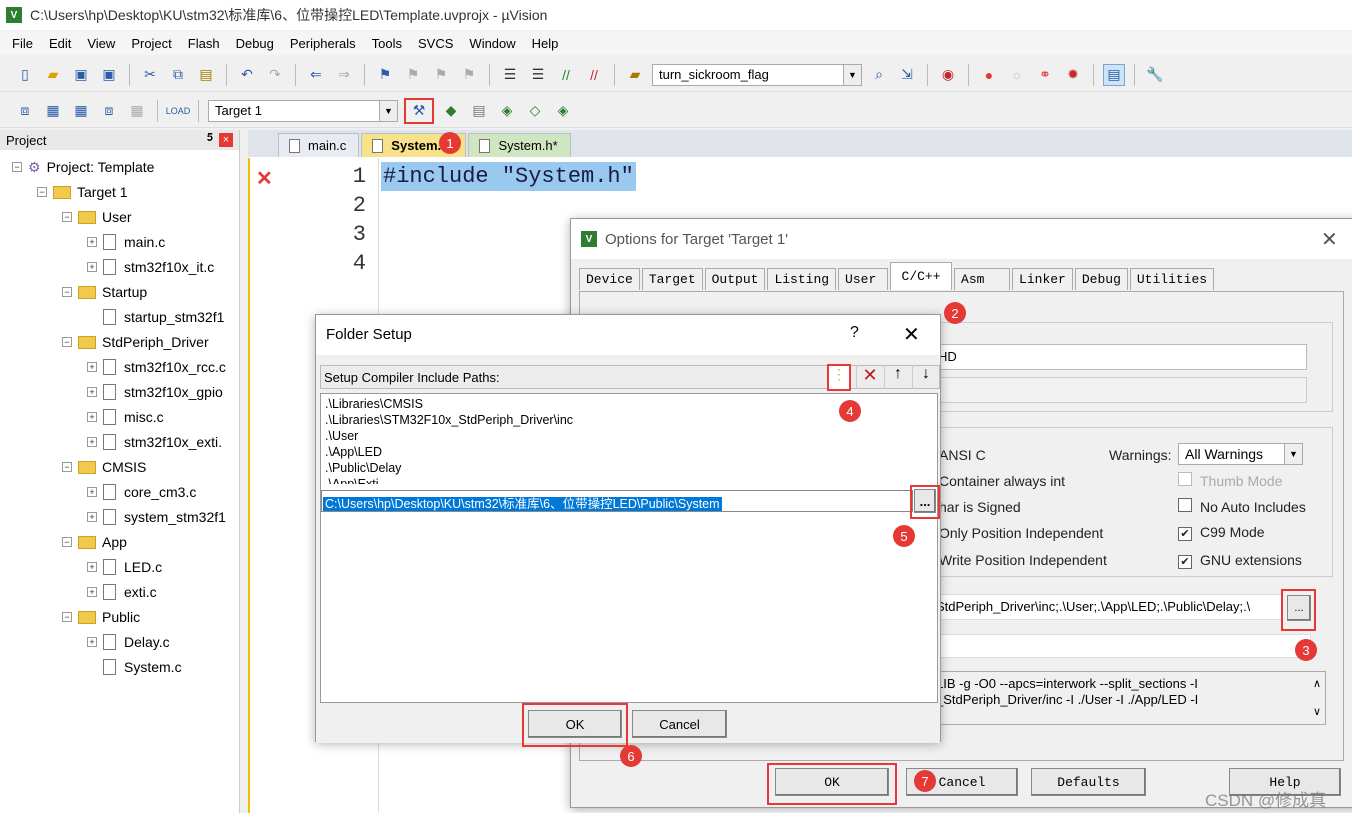  What do you see at coordinates (154, 442) in the screenshot?
I see `tree-item: + stm32f10x_exti.` at bounding box center [154, 442].